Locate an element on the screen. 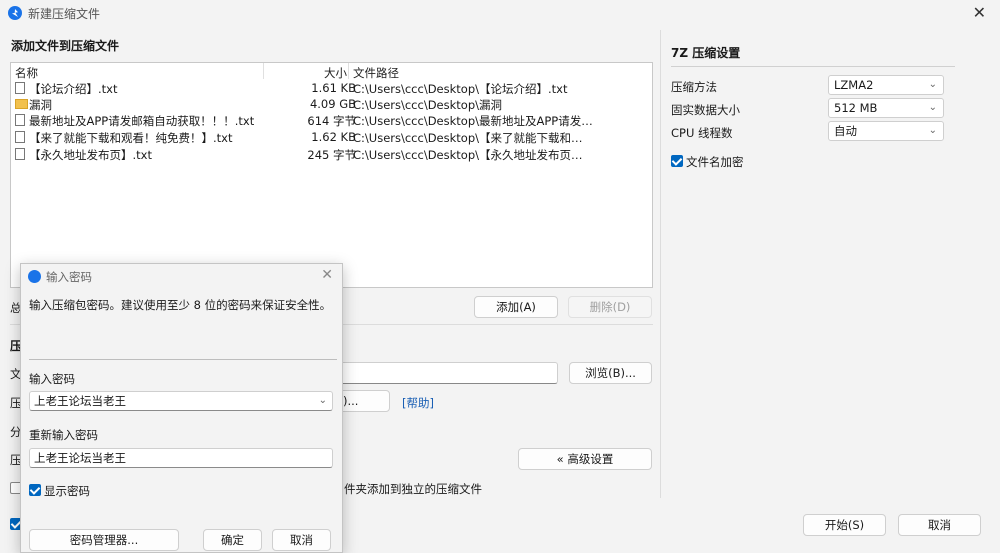  file-size: 1.62 KB is located at coordinates (333, 137).